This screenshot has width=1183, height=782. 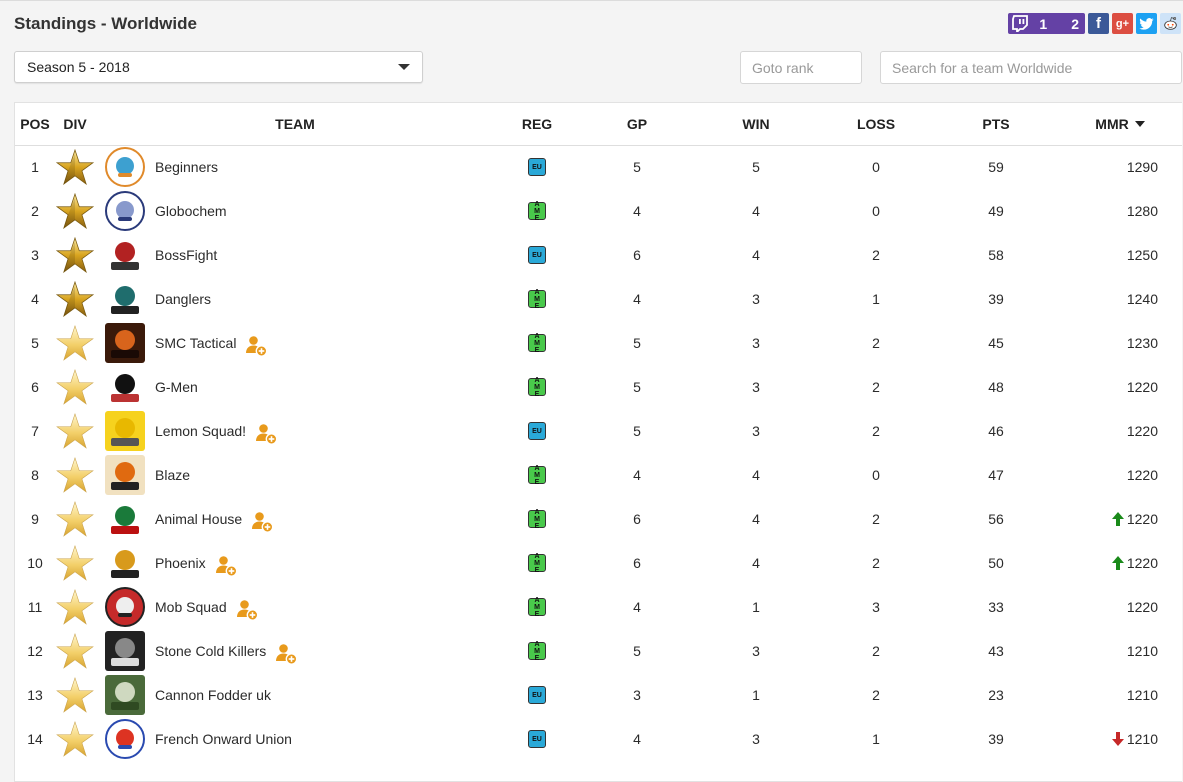 What do you see at coordinates (75, 124) in the screenshot?
I see `header-div: DIV` at bounding box center [75, 124].